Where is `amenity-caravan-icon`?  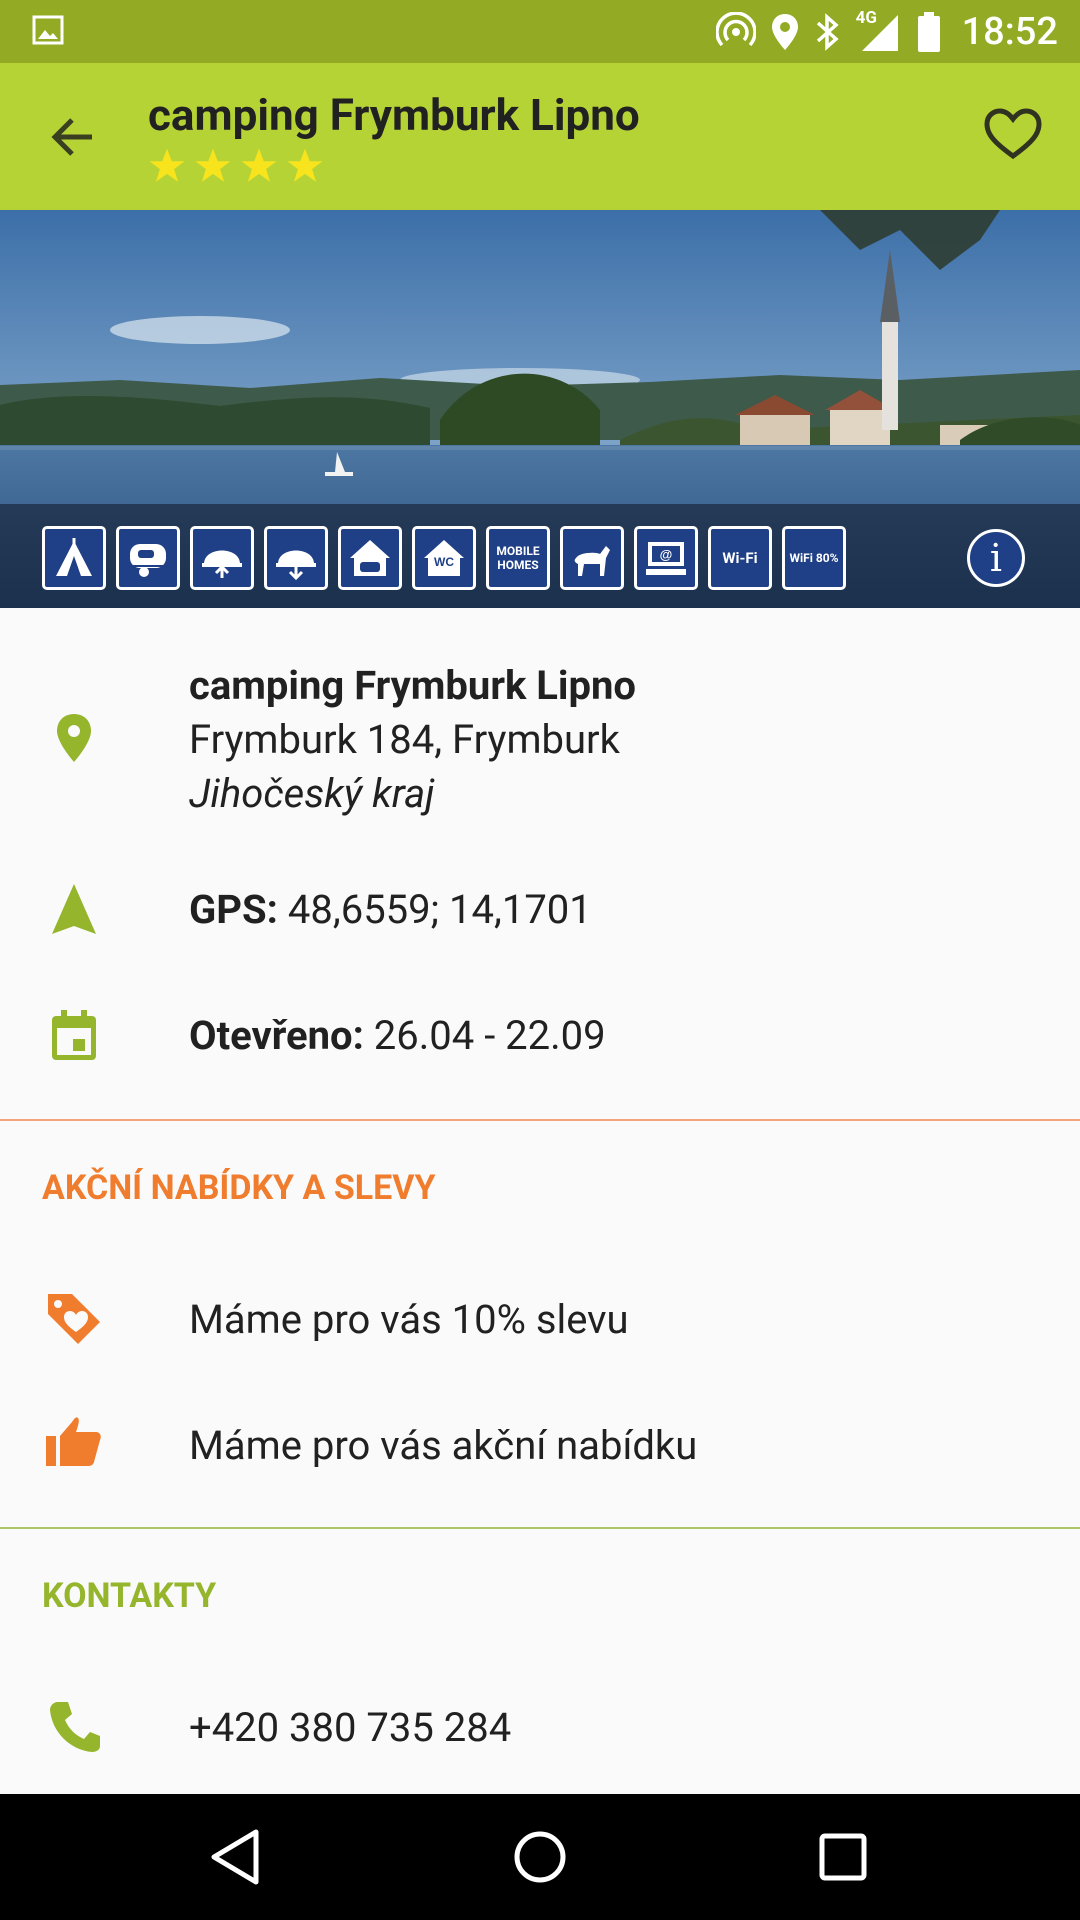 amenity-caravan-icon is located at coordinates (148, 558).